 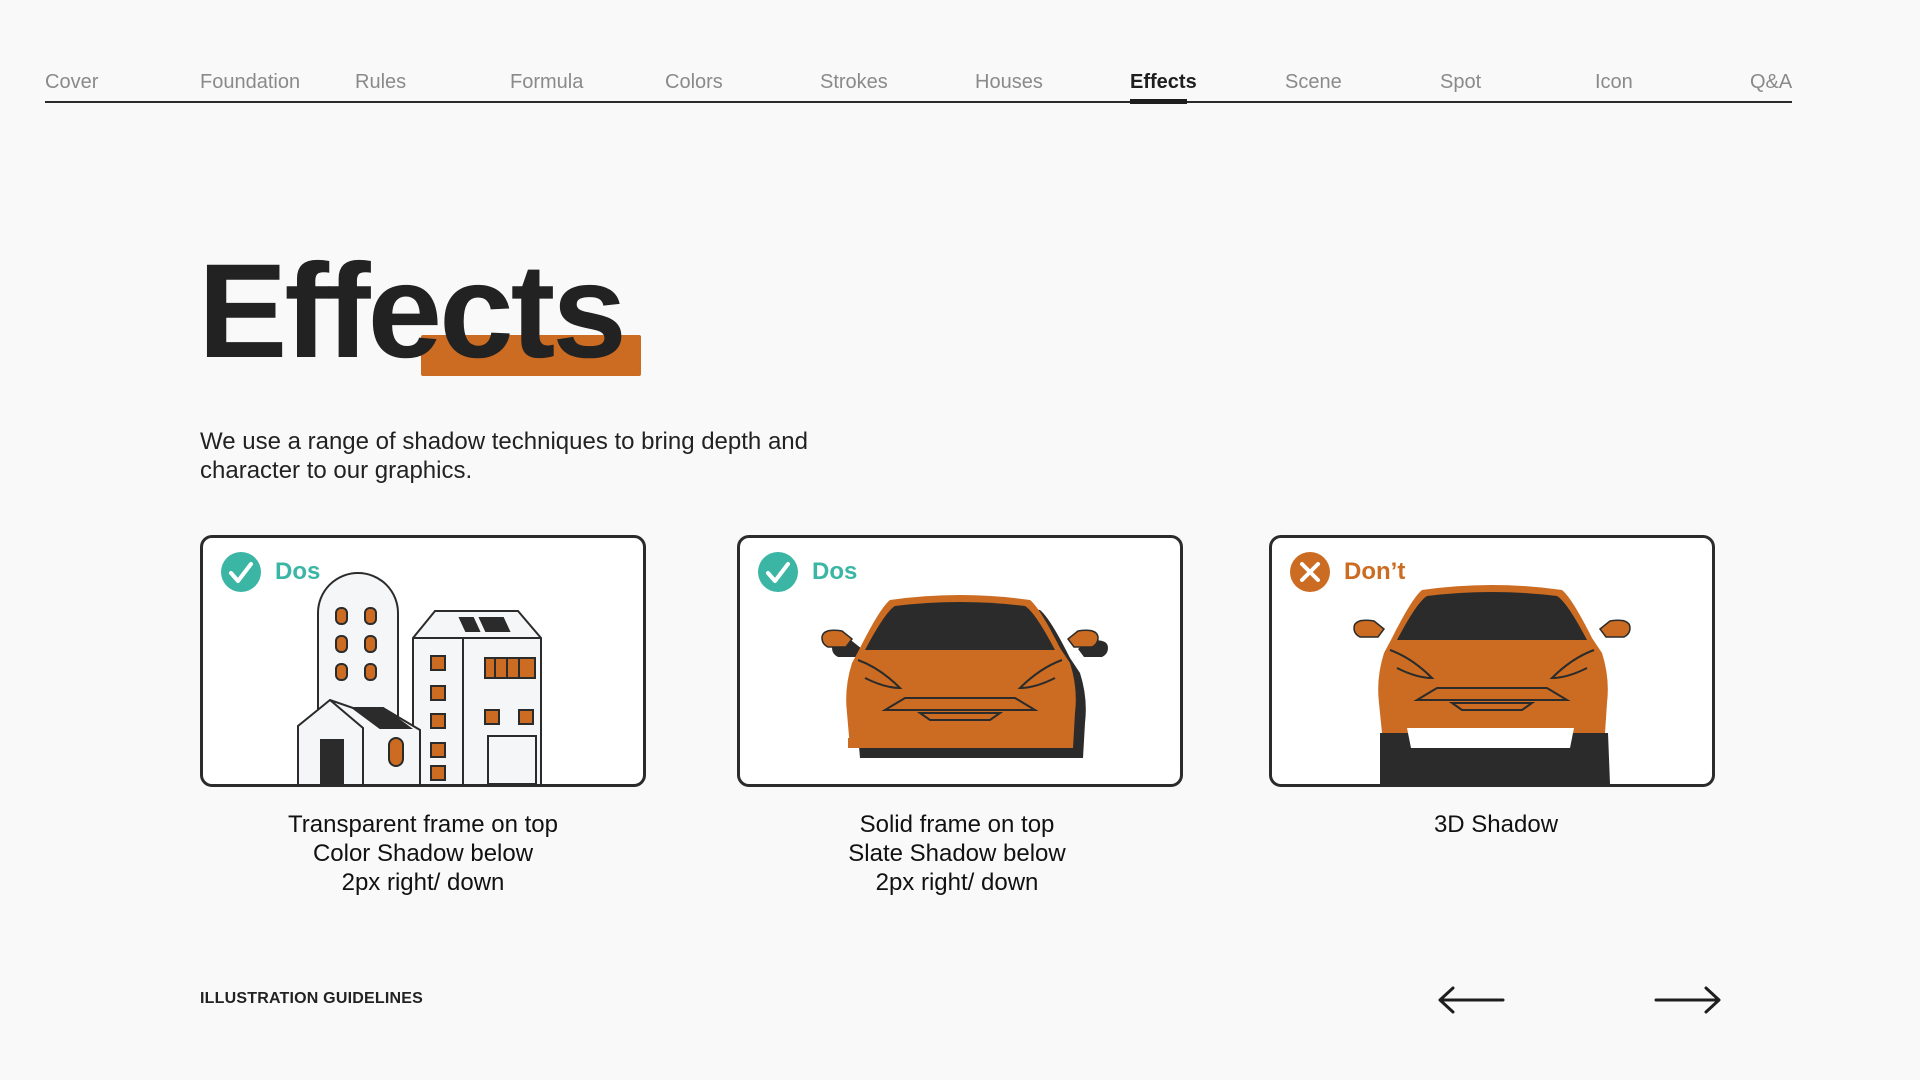 I want to click on tab-rules: Rules, so click(x=380, y=82).